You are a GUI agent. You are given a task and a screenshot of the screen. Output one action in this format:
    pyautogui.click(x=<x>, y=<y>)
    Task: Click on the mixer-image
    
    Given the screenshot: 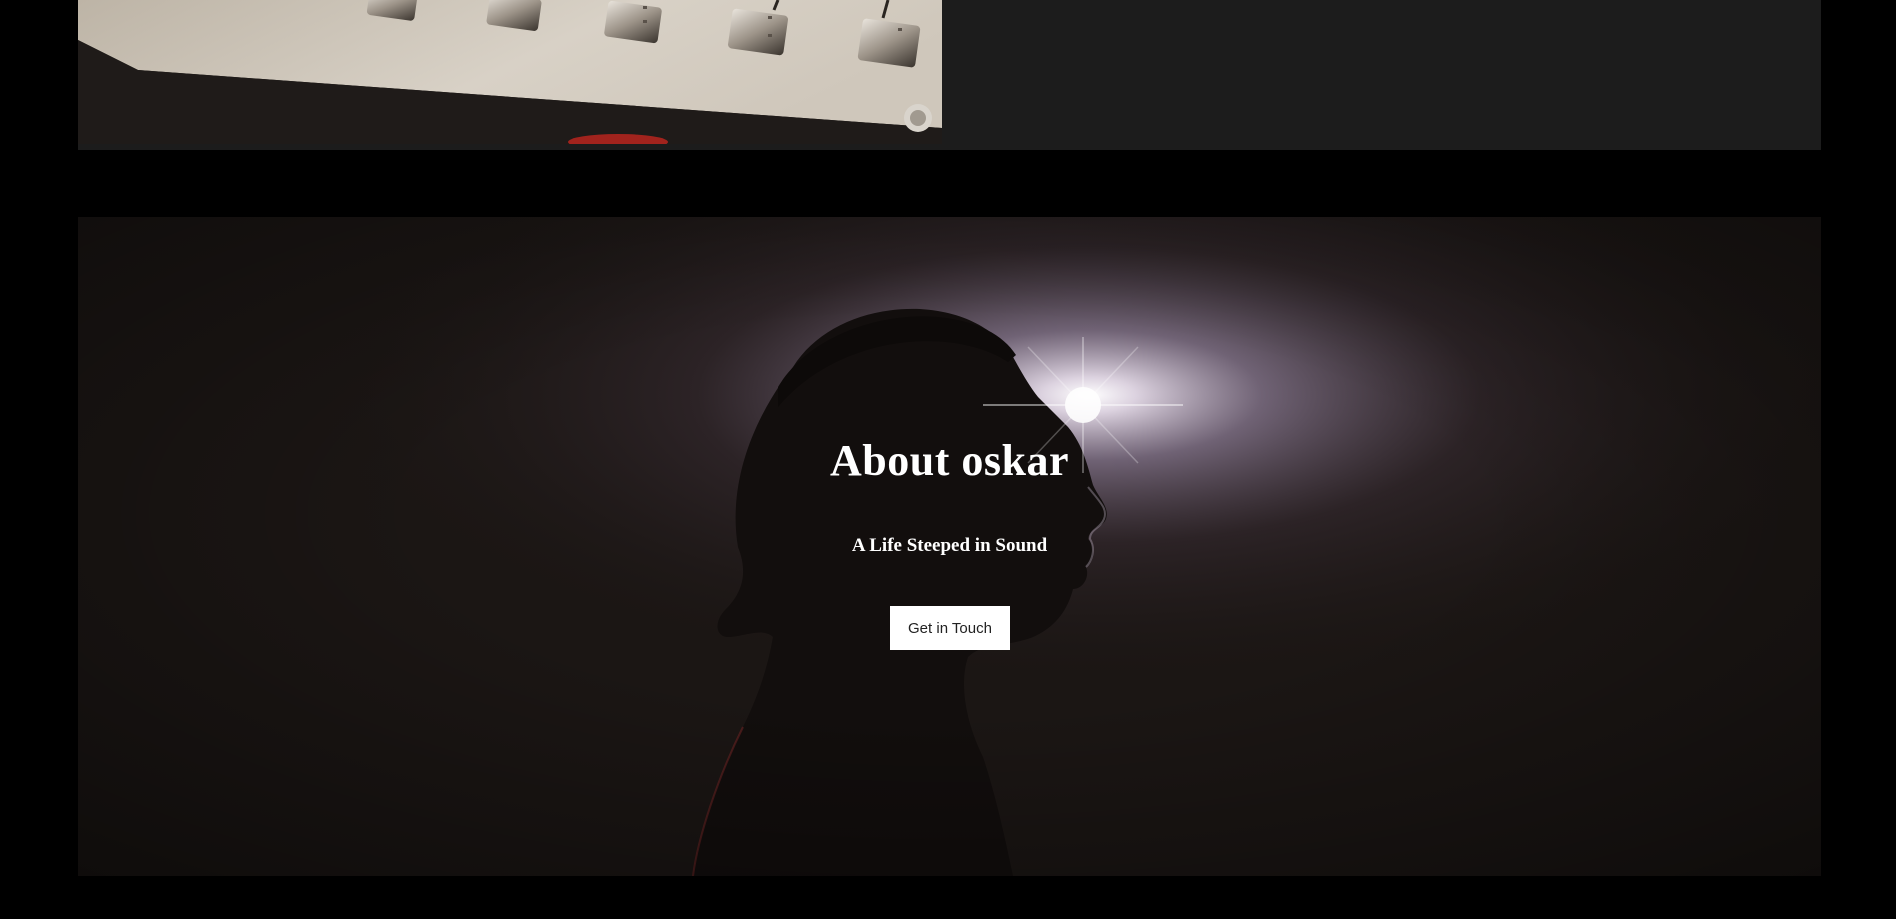 What is the action you would take?
    pyautogui.click(x=510, y=72)
    